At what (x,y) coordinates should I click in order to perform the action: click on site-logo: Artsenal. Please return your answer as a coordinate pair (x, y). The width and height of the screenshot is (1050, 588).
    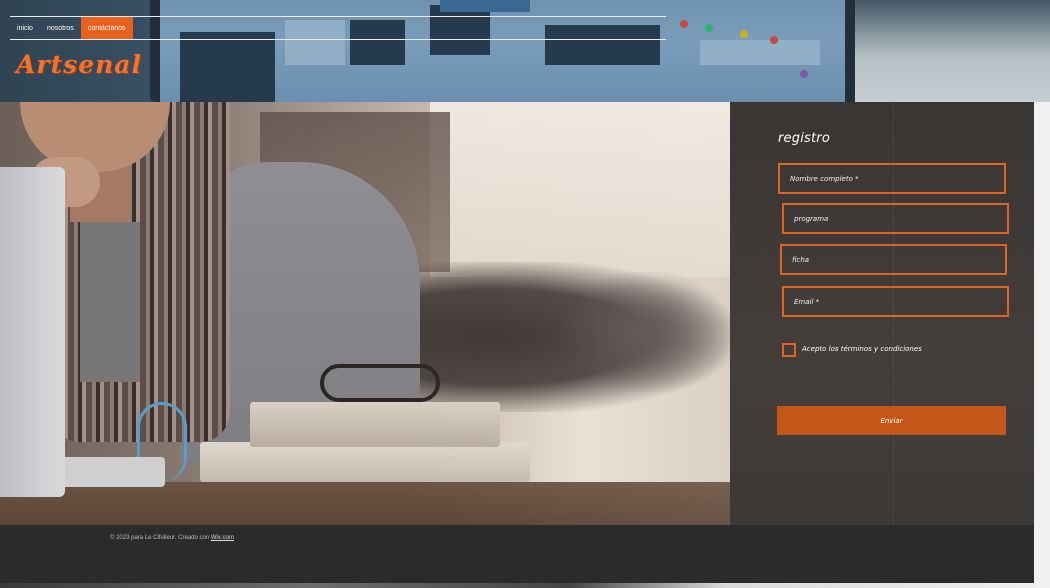
    Looking at the image, I should click on (79, 64).